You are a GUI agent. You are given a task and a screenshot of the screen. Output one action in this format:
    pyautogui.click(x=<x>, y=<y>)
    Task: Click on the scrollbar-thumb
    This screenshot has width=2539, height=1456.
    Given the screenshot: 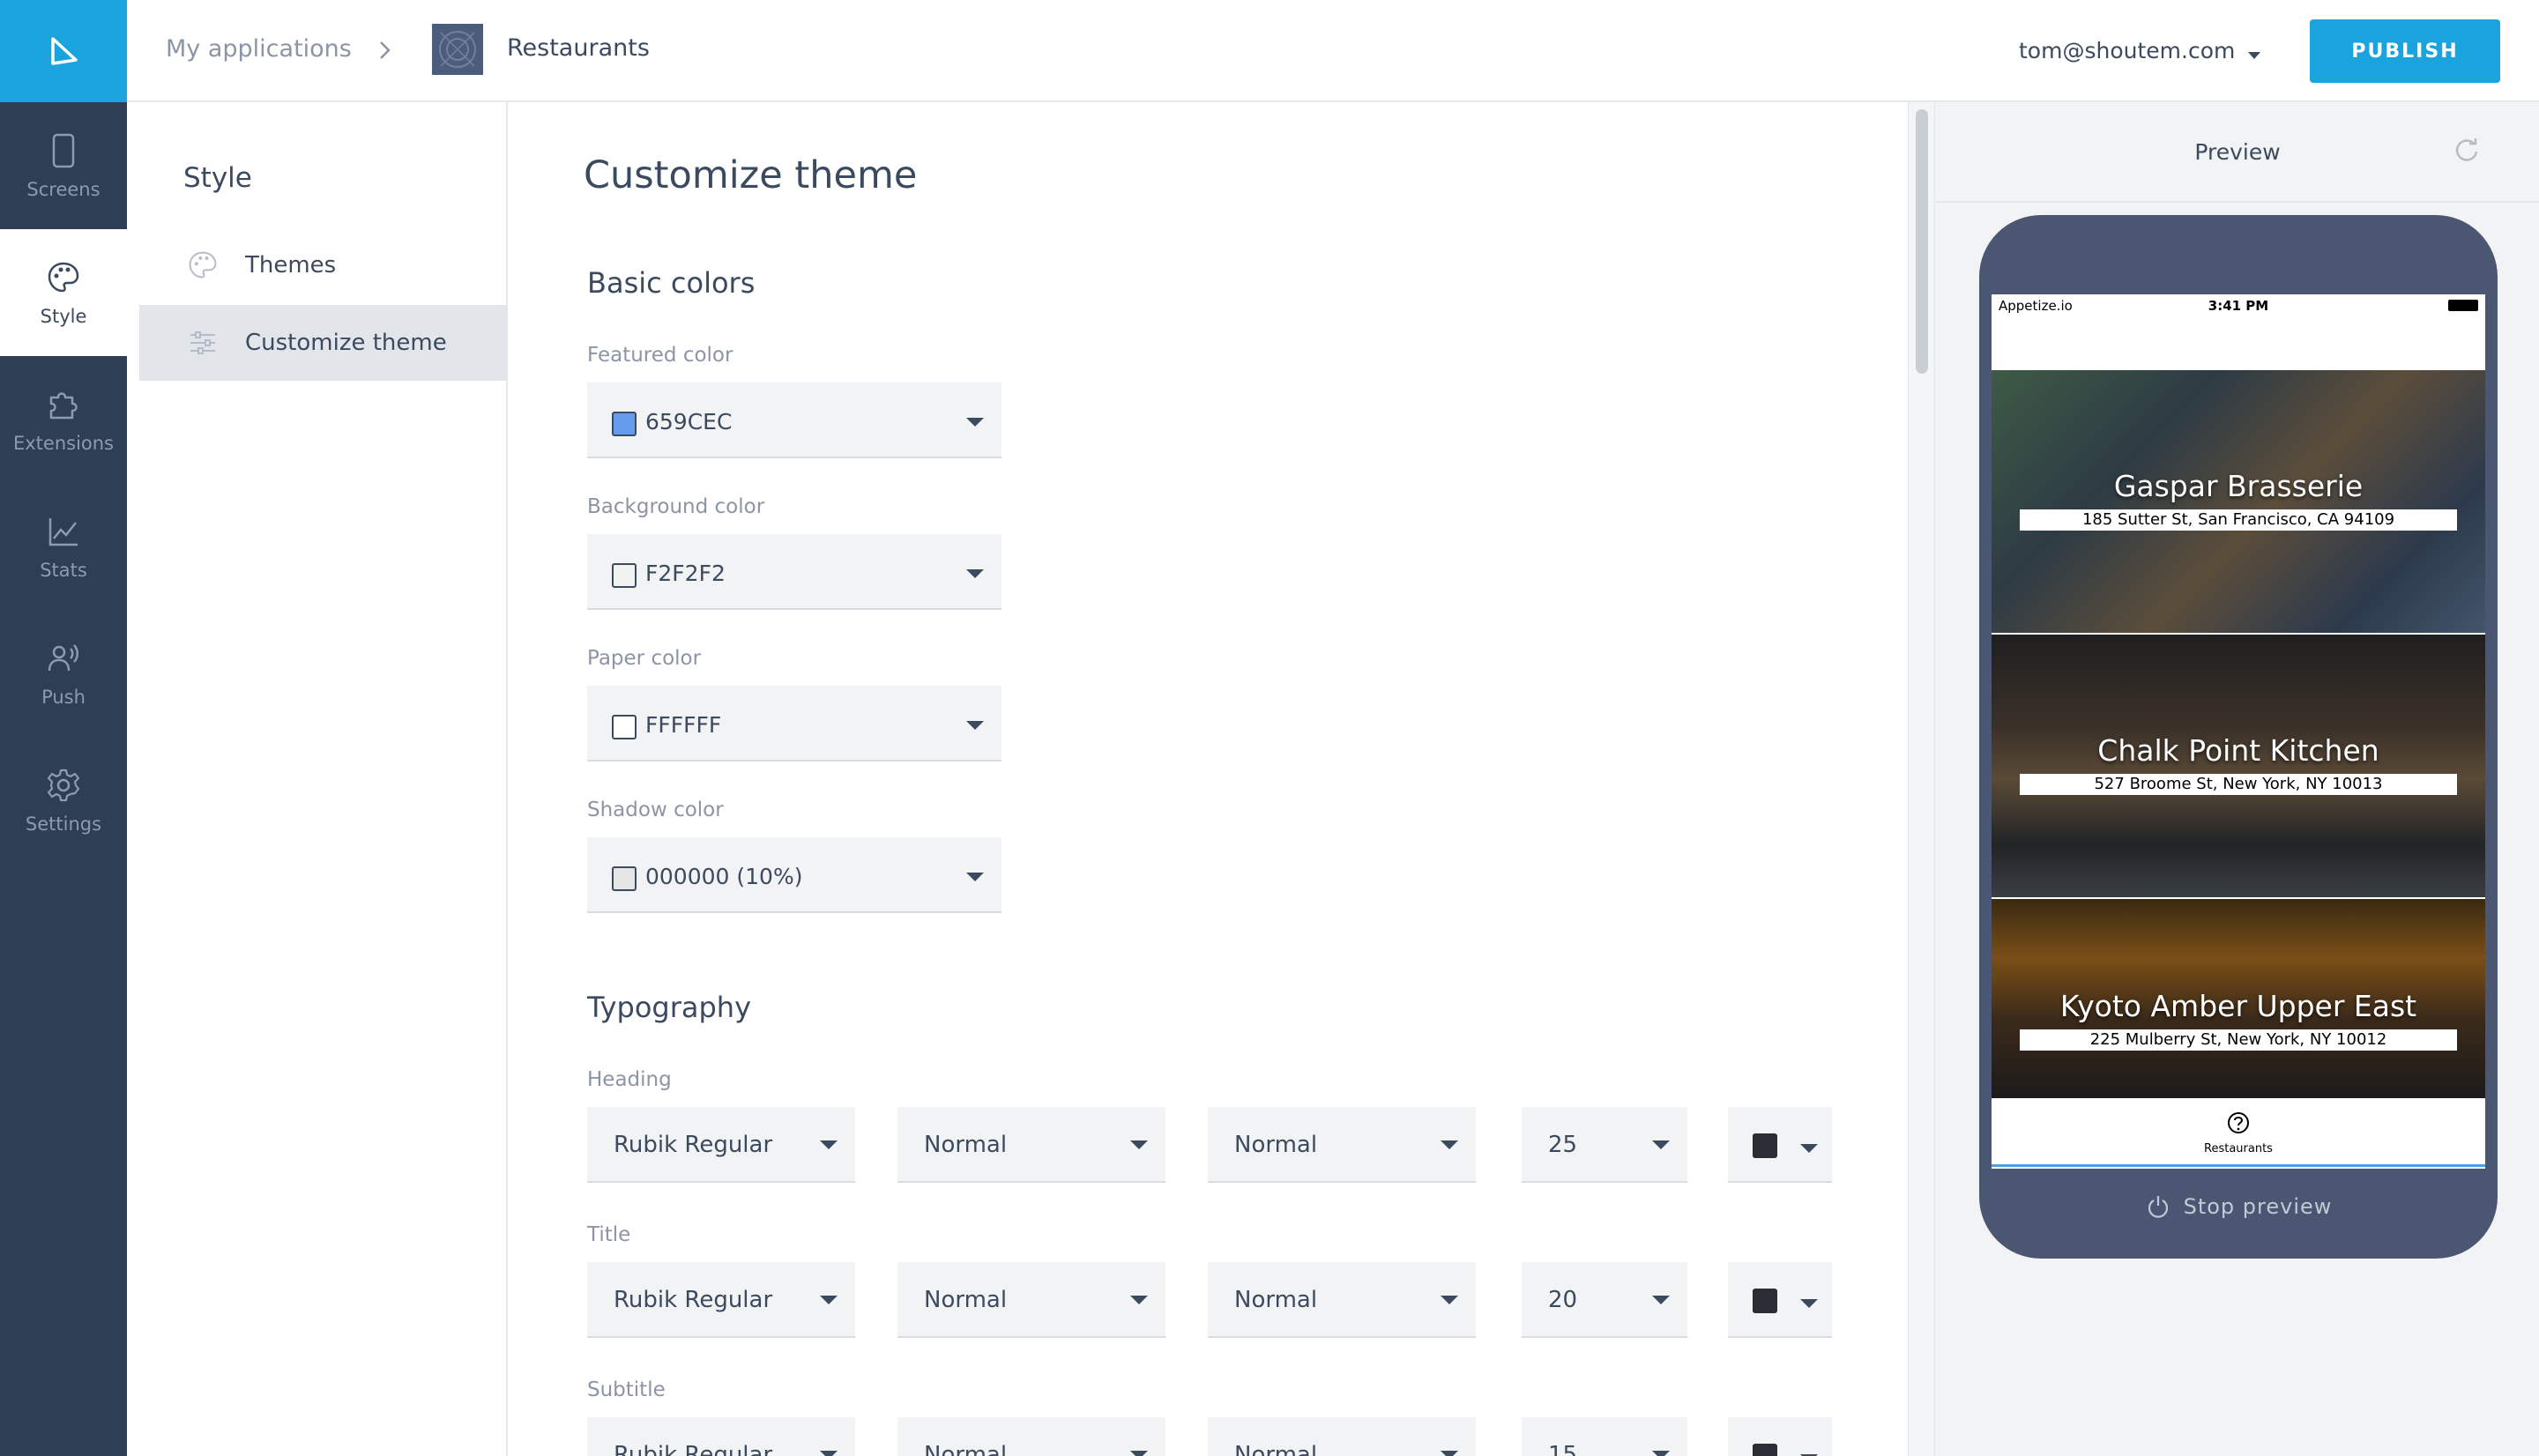 What is the action you would take?
    pyautogui.click(x=1922, y=241)
    